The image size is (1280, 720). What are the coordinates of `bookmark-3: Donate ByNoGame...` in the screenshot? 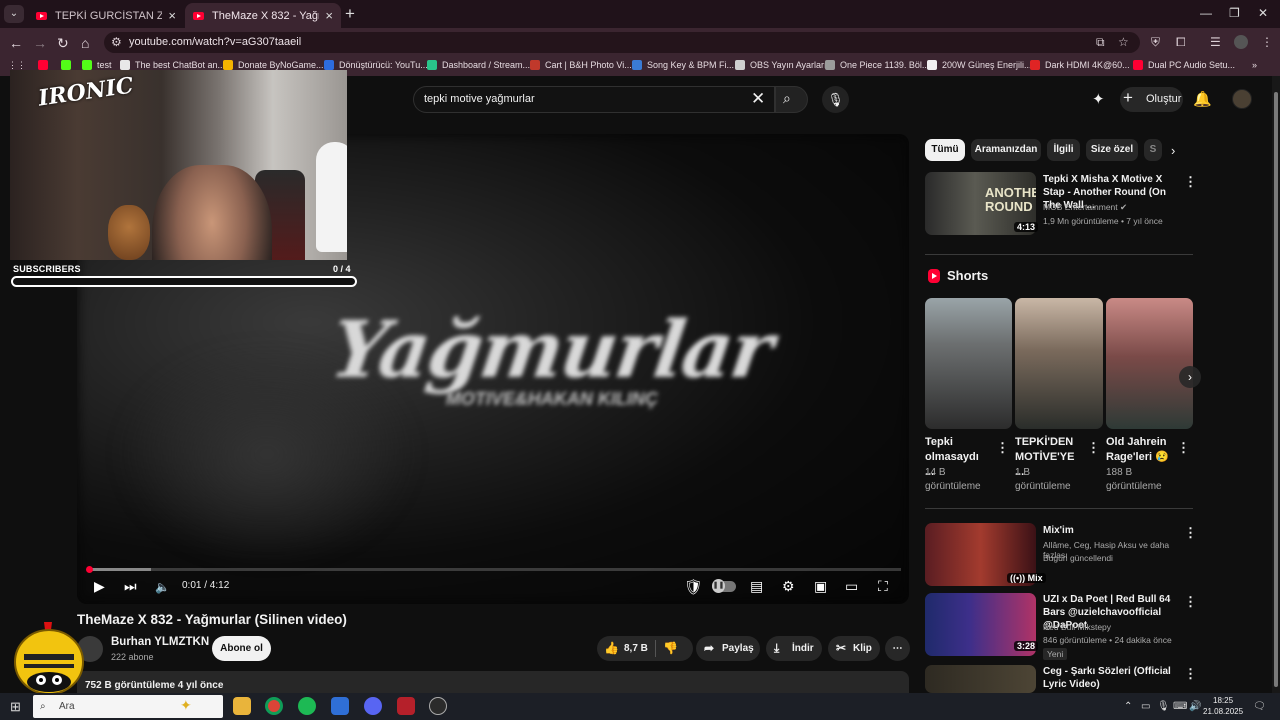 It's located at (273, 65).